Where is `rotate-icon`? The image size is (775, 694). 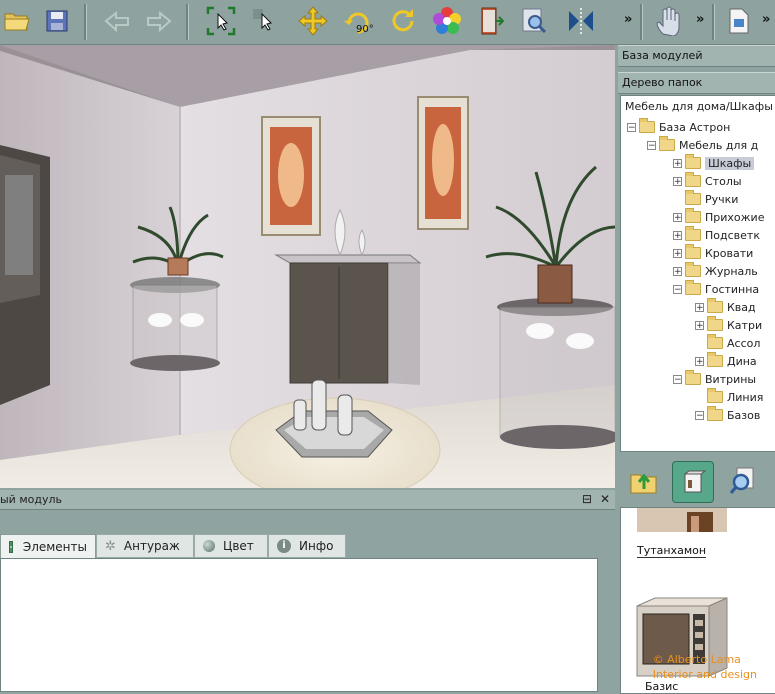
rotate-icon is located at coordinates (403, 21).